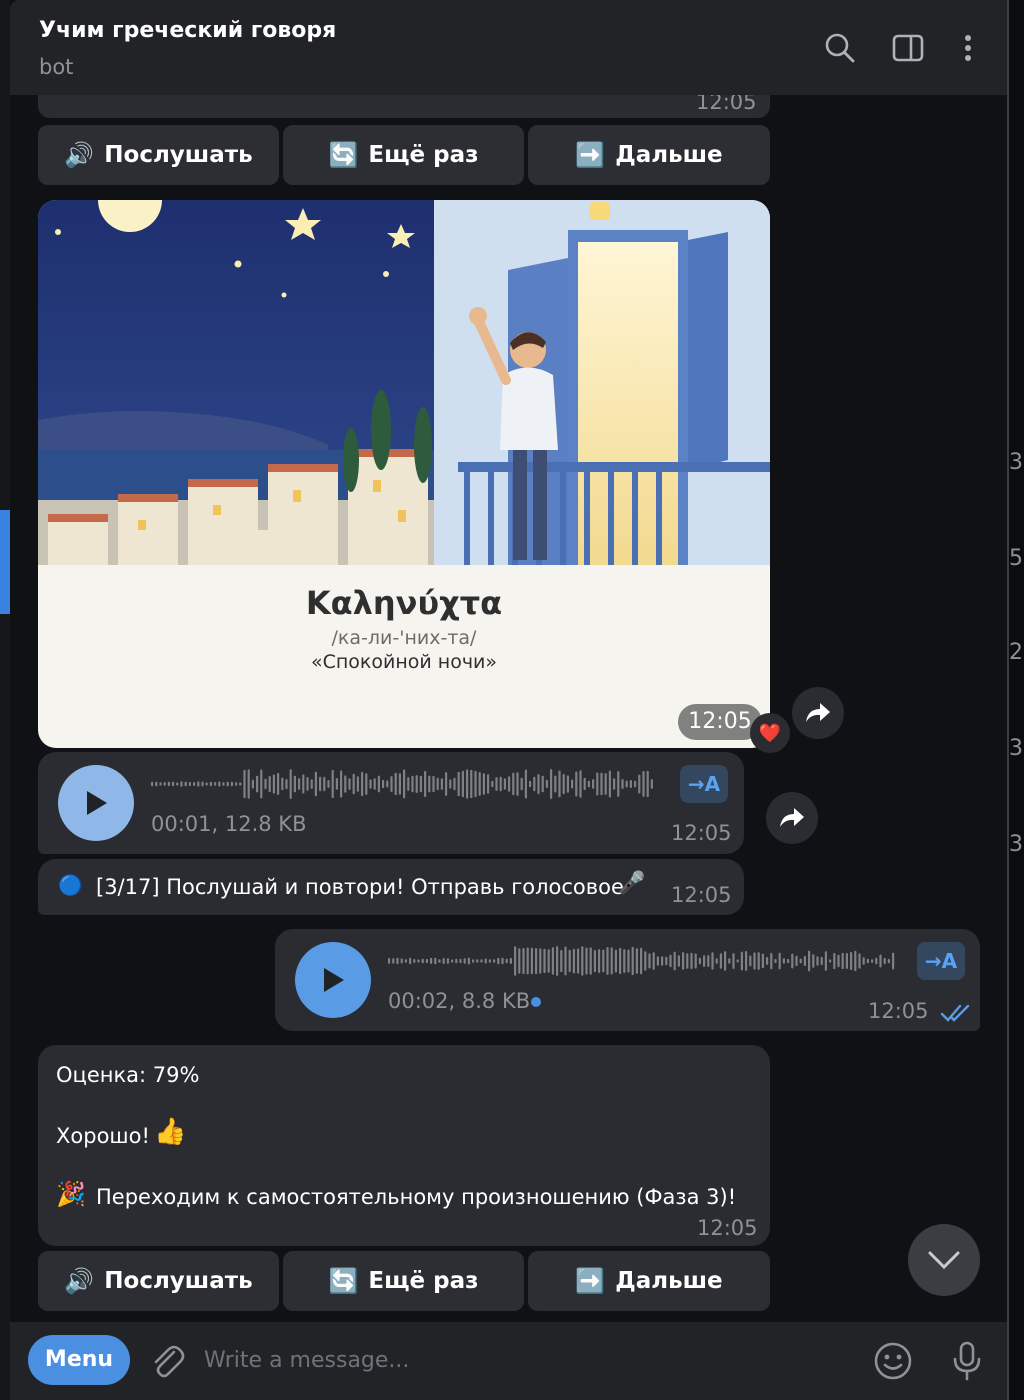 The image size is (1024, 1400). What do you see at coordinates (103, 1136) in the screenshot?
I see `feedback-text: Хорошо!` at bounding box center [103, 1136].